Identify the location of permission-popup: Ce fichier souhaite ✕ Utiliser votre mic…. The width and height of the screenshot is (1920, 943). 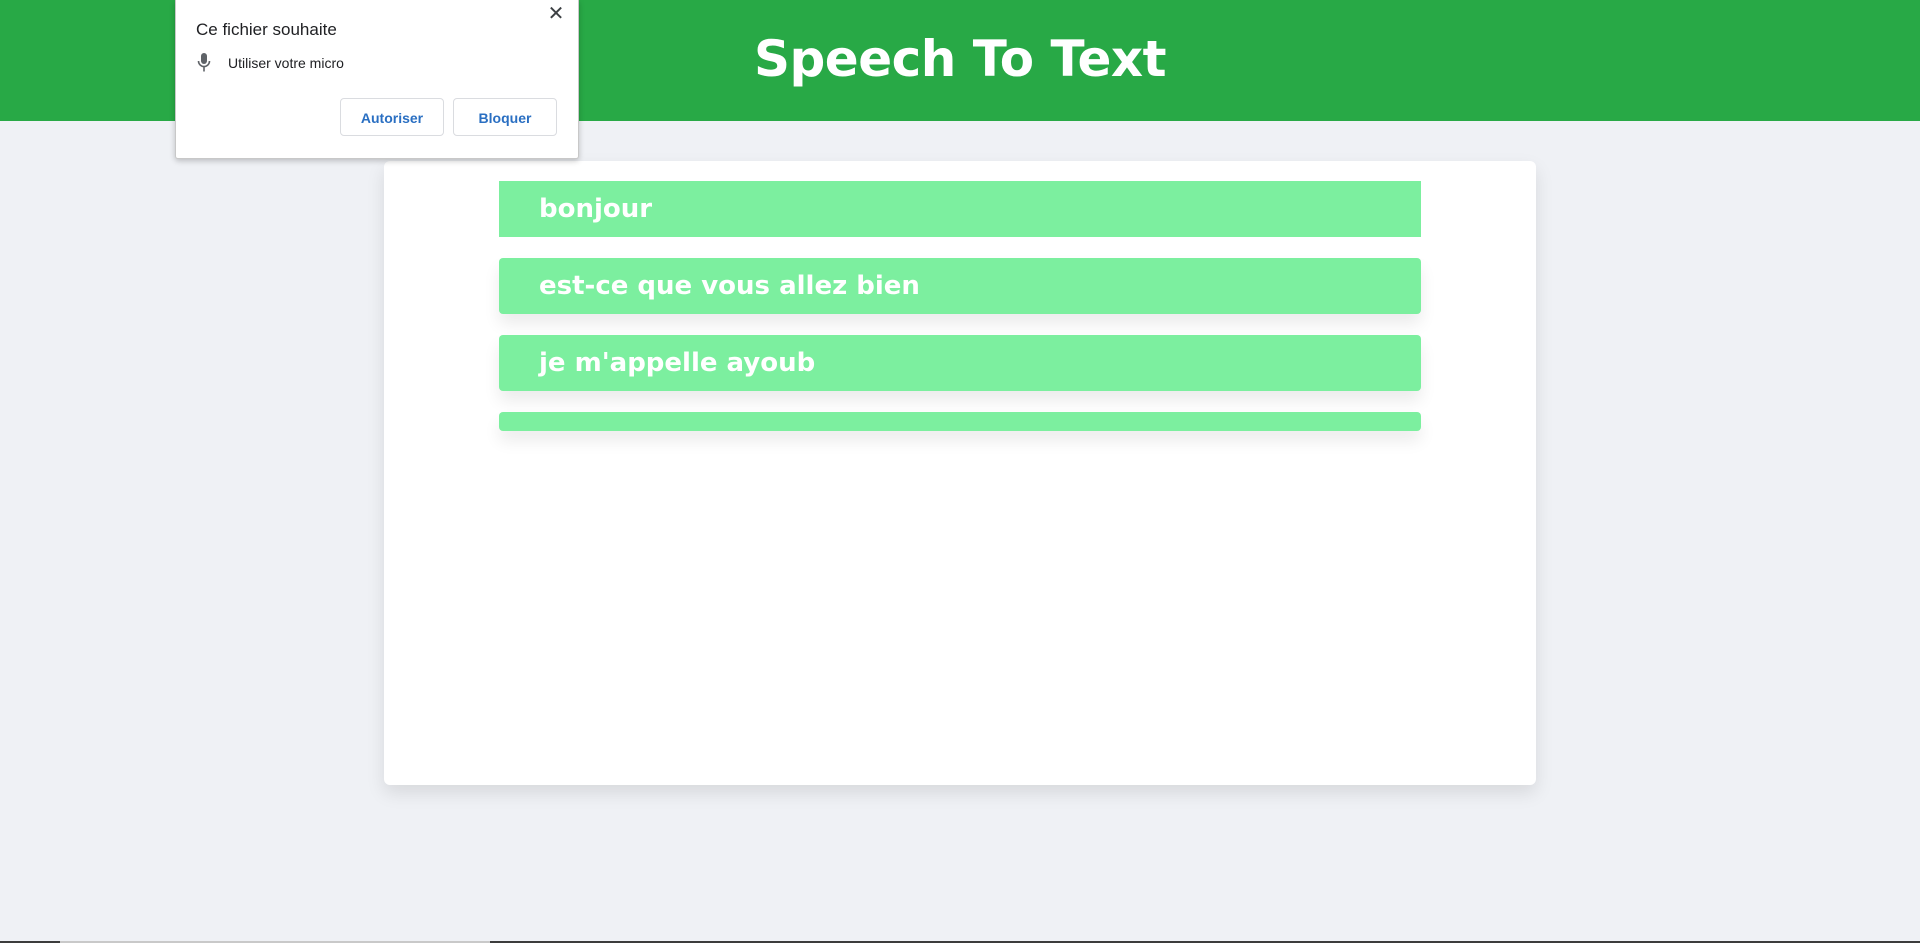
(377, 79).